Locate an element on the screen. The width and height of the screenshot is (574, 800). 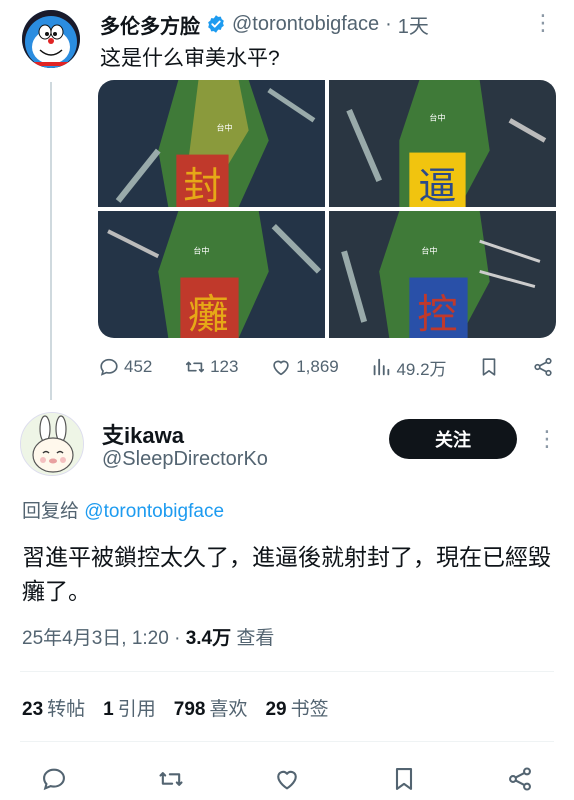
thread-line is located at coordinates (51, 241).